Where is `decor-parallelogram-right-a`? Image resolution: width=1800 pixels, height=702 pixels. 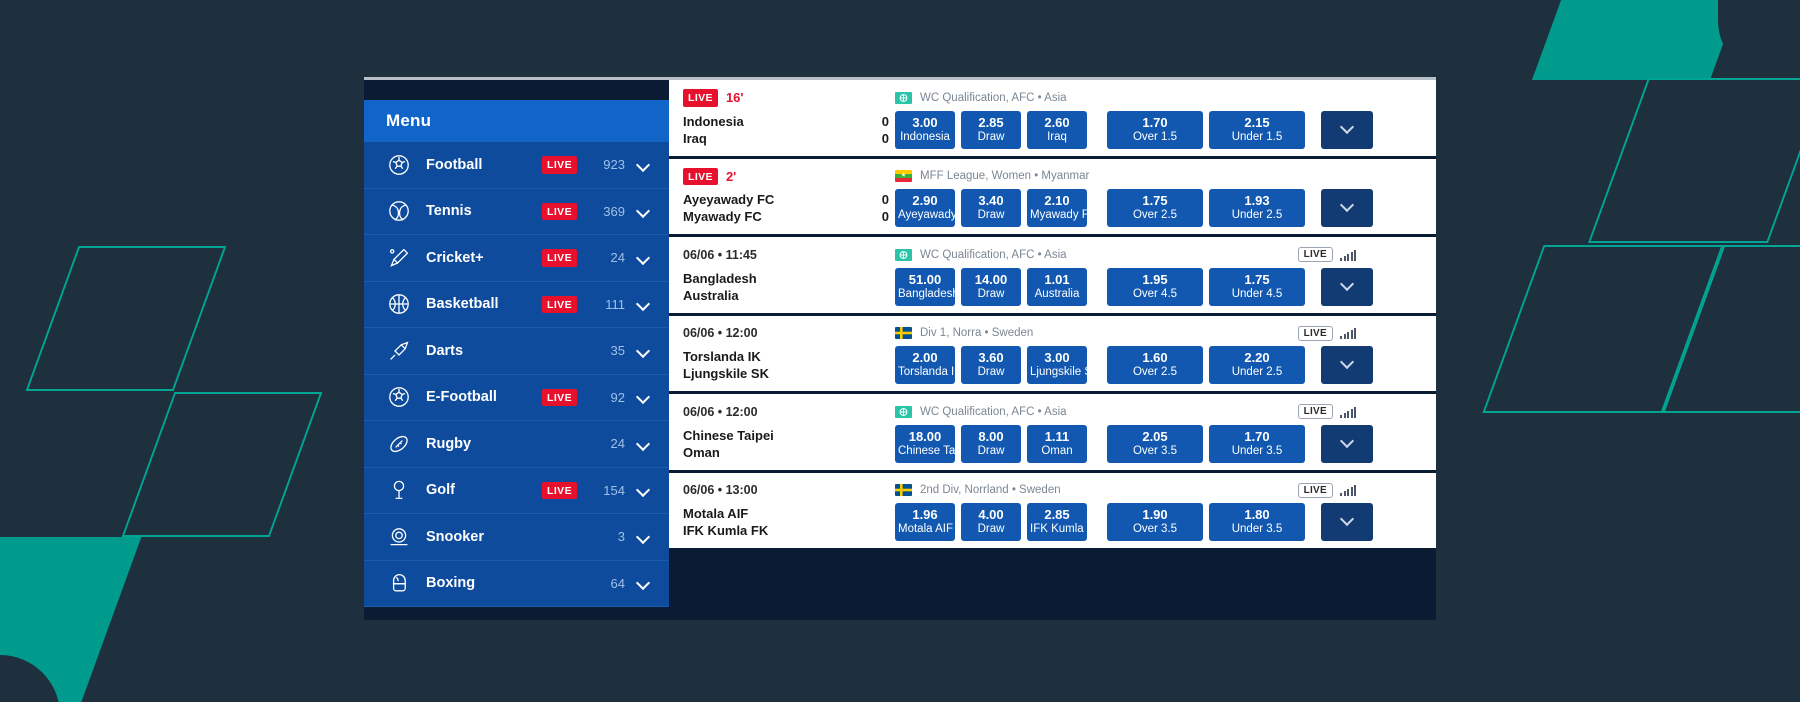
decor-parallelogram-right-a is located at coordinates (1693, 160).